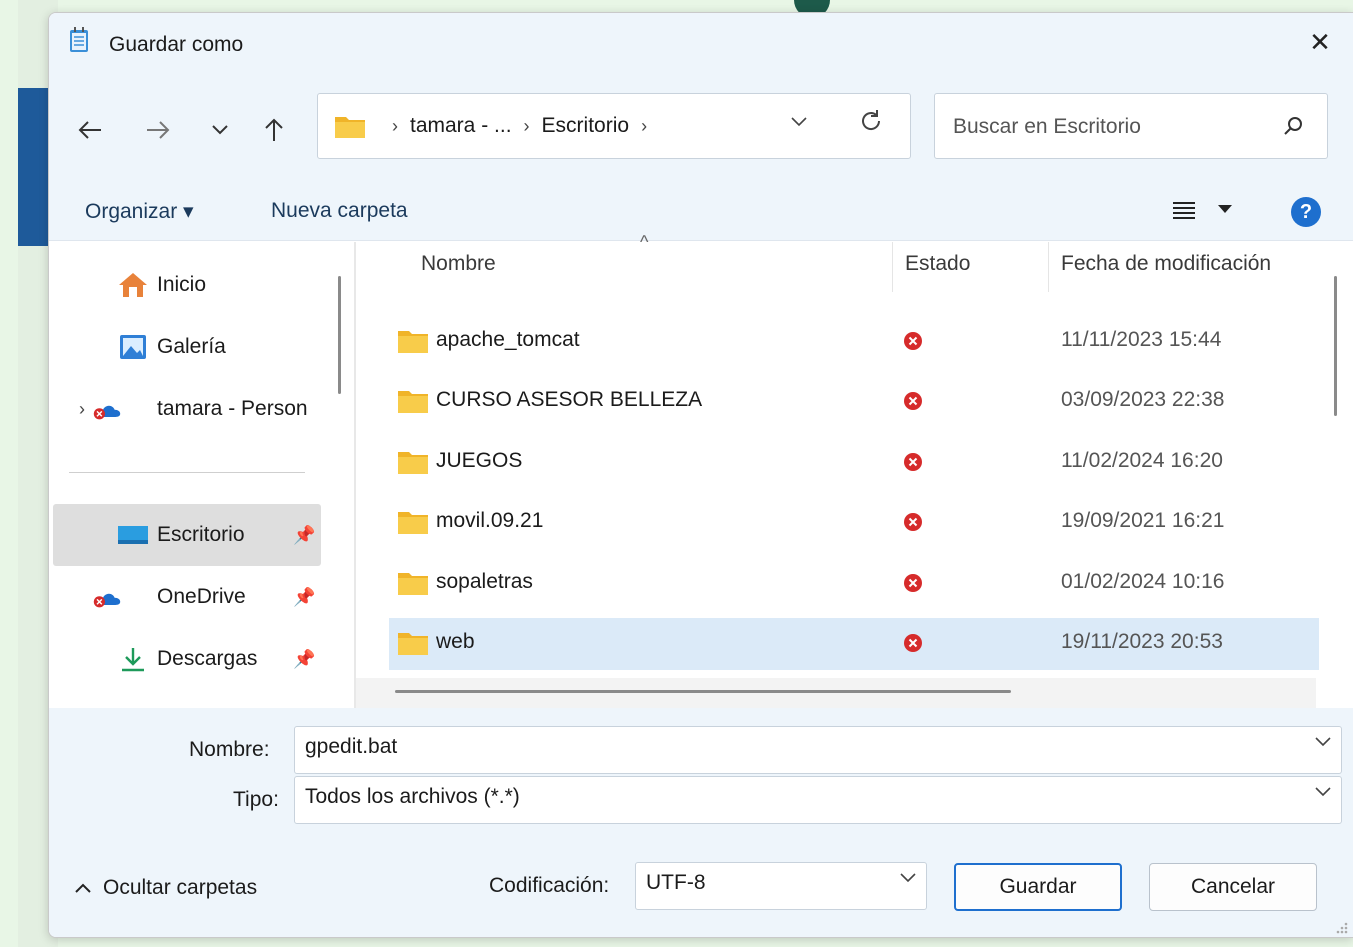  Describe the element at coordinates (176, 44) in the screenshot. I see `dialog-title: Guardar como` at that location.